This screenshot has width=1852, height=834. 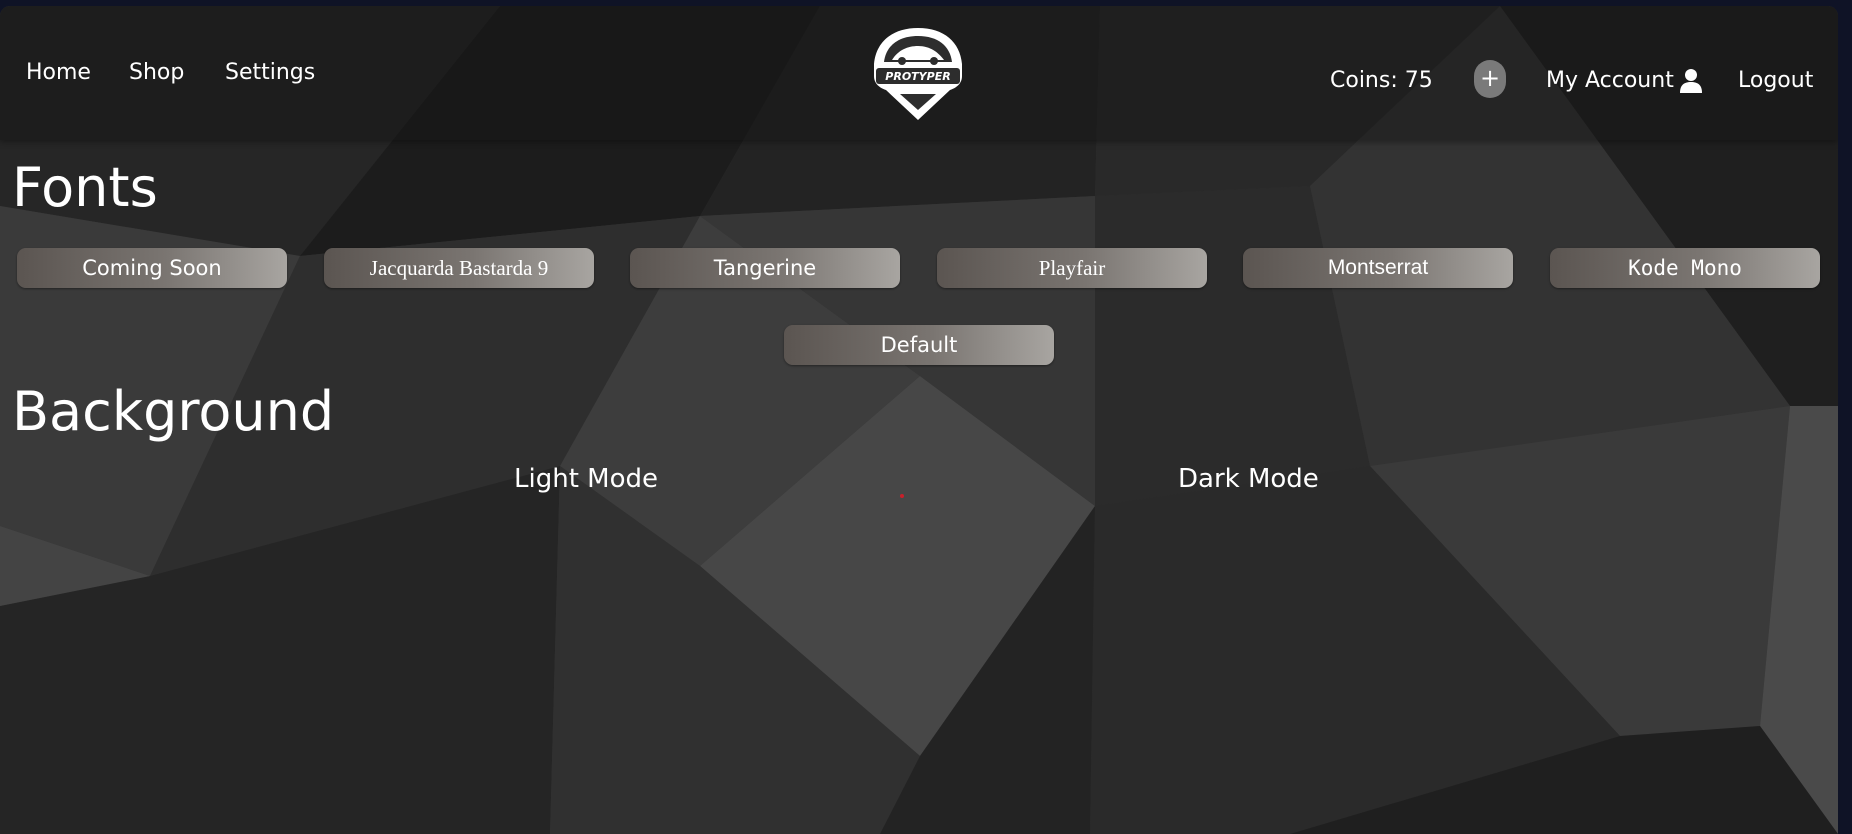 I want to click on background-section-title: Background, so click(x=173, y=411).